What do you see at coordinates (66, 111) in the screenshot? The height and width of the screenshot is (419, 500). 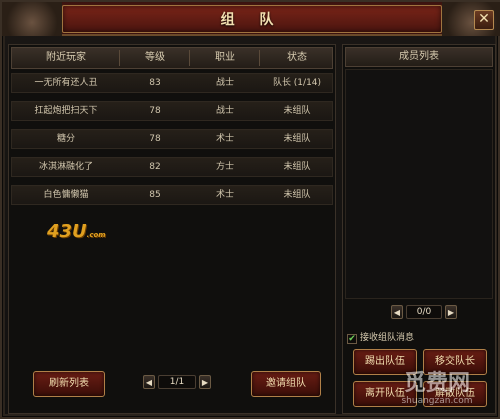 I see `player-name: 扛起炮把扫天下` at bounding box center [66, 111].